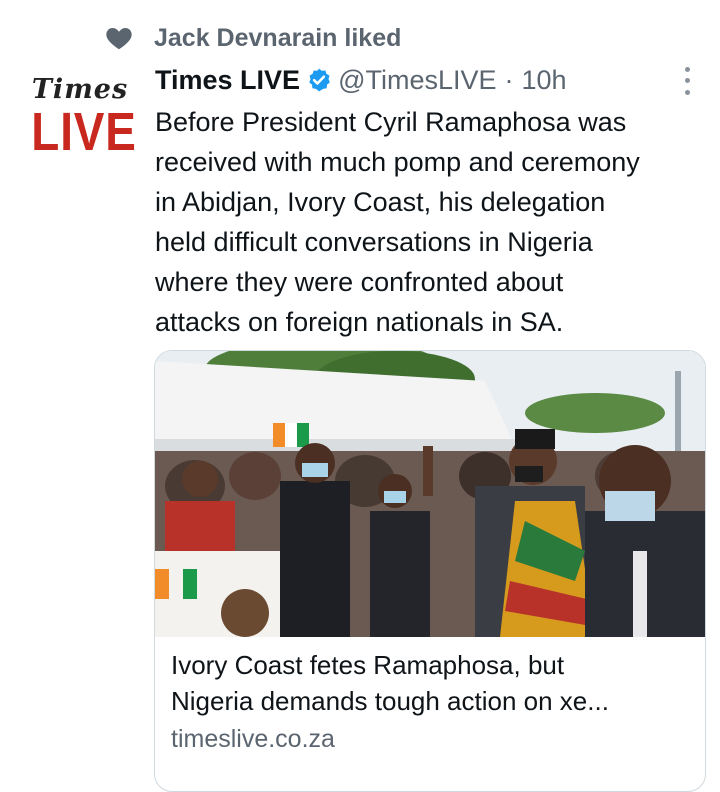 The width and height of the screenshot is (720, 792). Describe the element at coordinates (544, 80) in the screenshot. I see `tweet-timestamp: 10h` at that location.